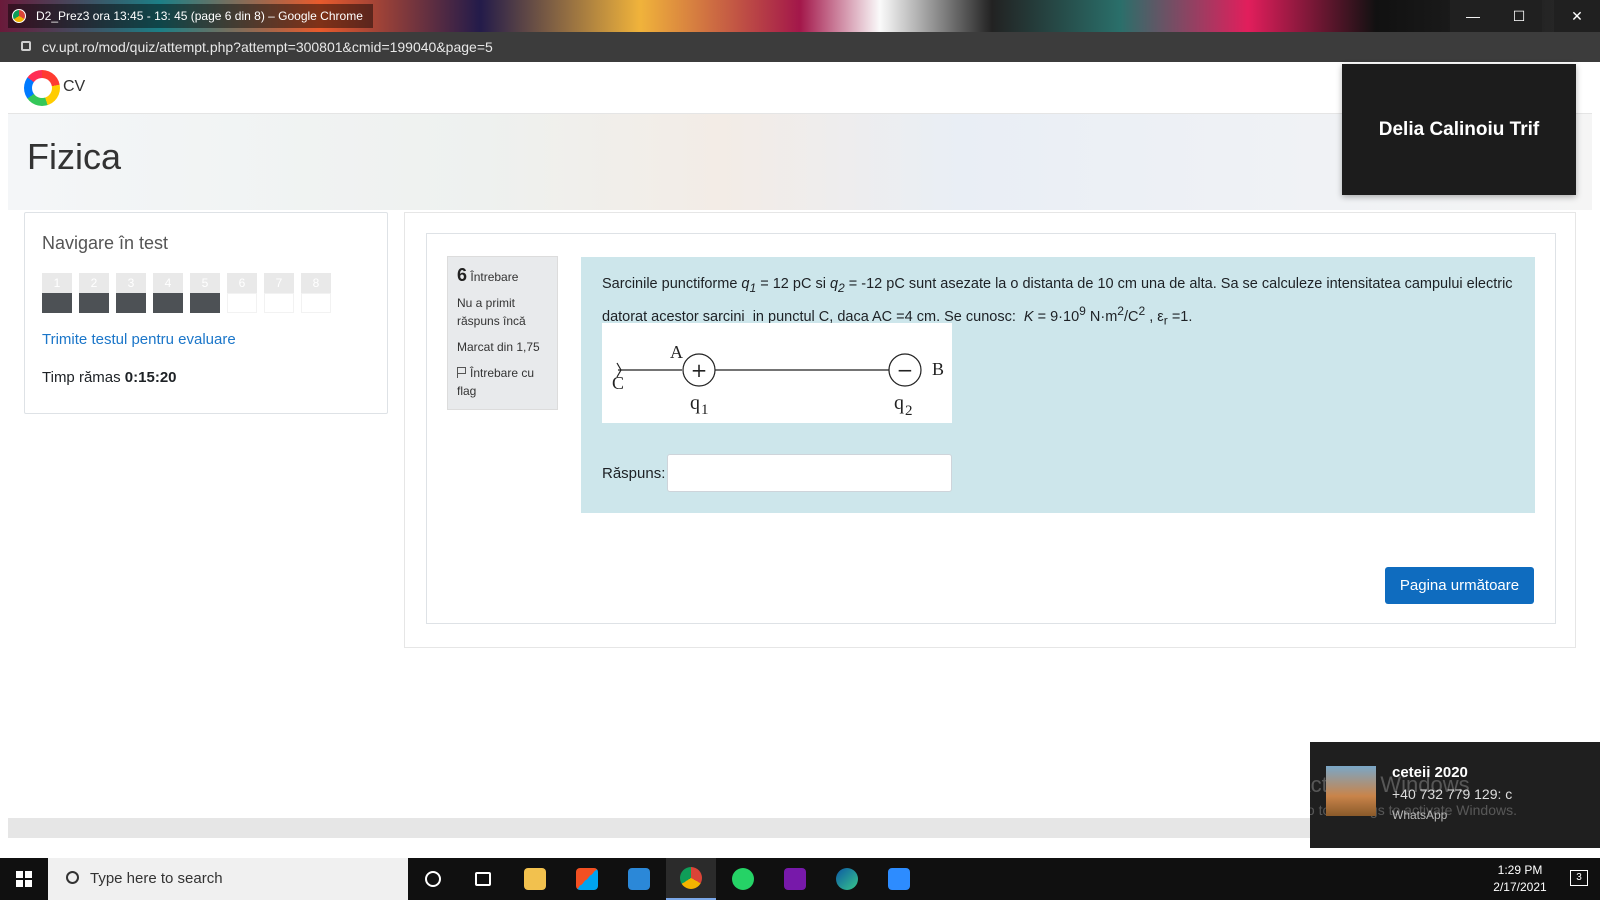 The image size is (1600, 900). I want to click on envelope-icon, so click(639, 879).